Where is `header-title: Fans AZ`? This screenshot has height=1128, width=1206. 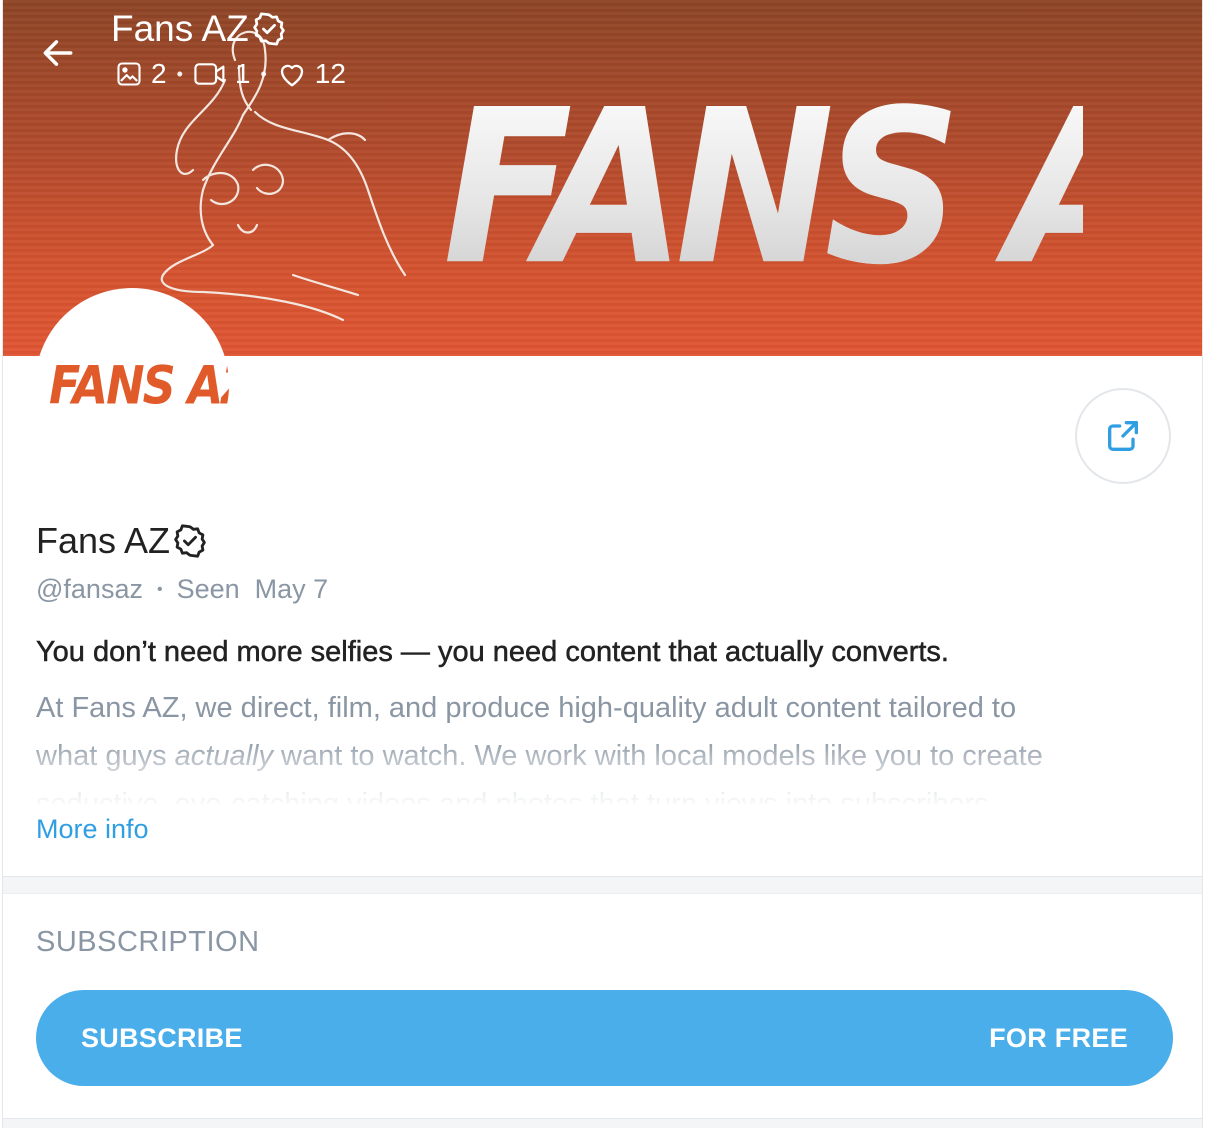
header-title: Fans AZ is located at coordinates (180, 28).